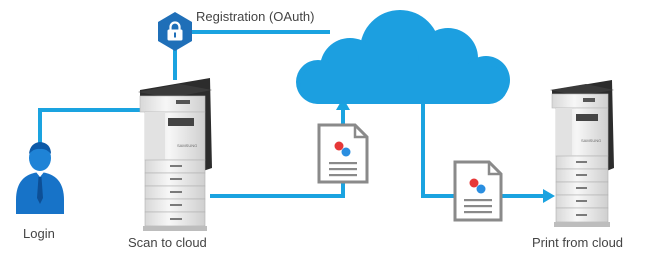 The height and width of the screenshot is (253, 647). Describe the element at coordinates (403, 57) in the screenshot. I see `cloud-icon` at that location.